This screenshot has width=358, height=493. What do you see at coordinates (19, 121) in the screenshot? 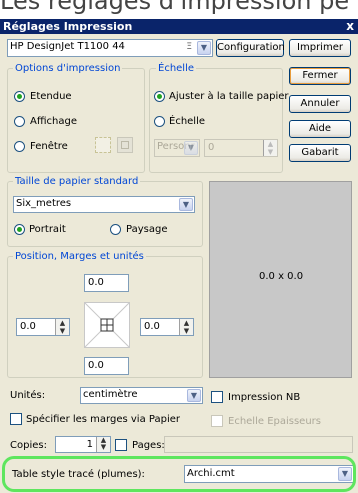
I see `affichage-radio` at bounding box center [19, 121].